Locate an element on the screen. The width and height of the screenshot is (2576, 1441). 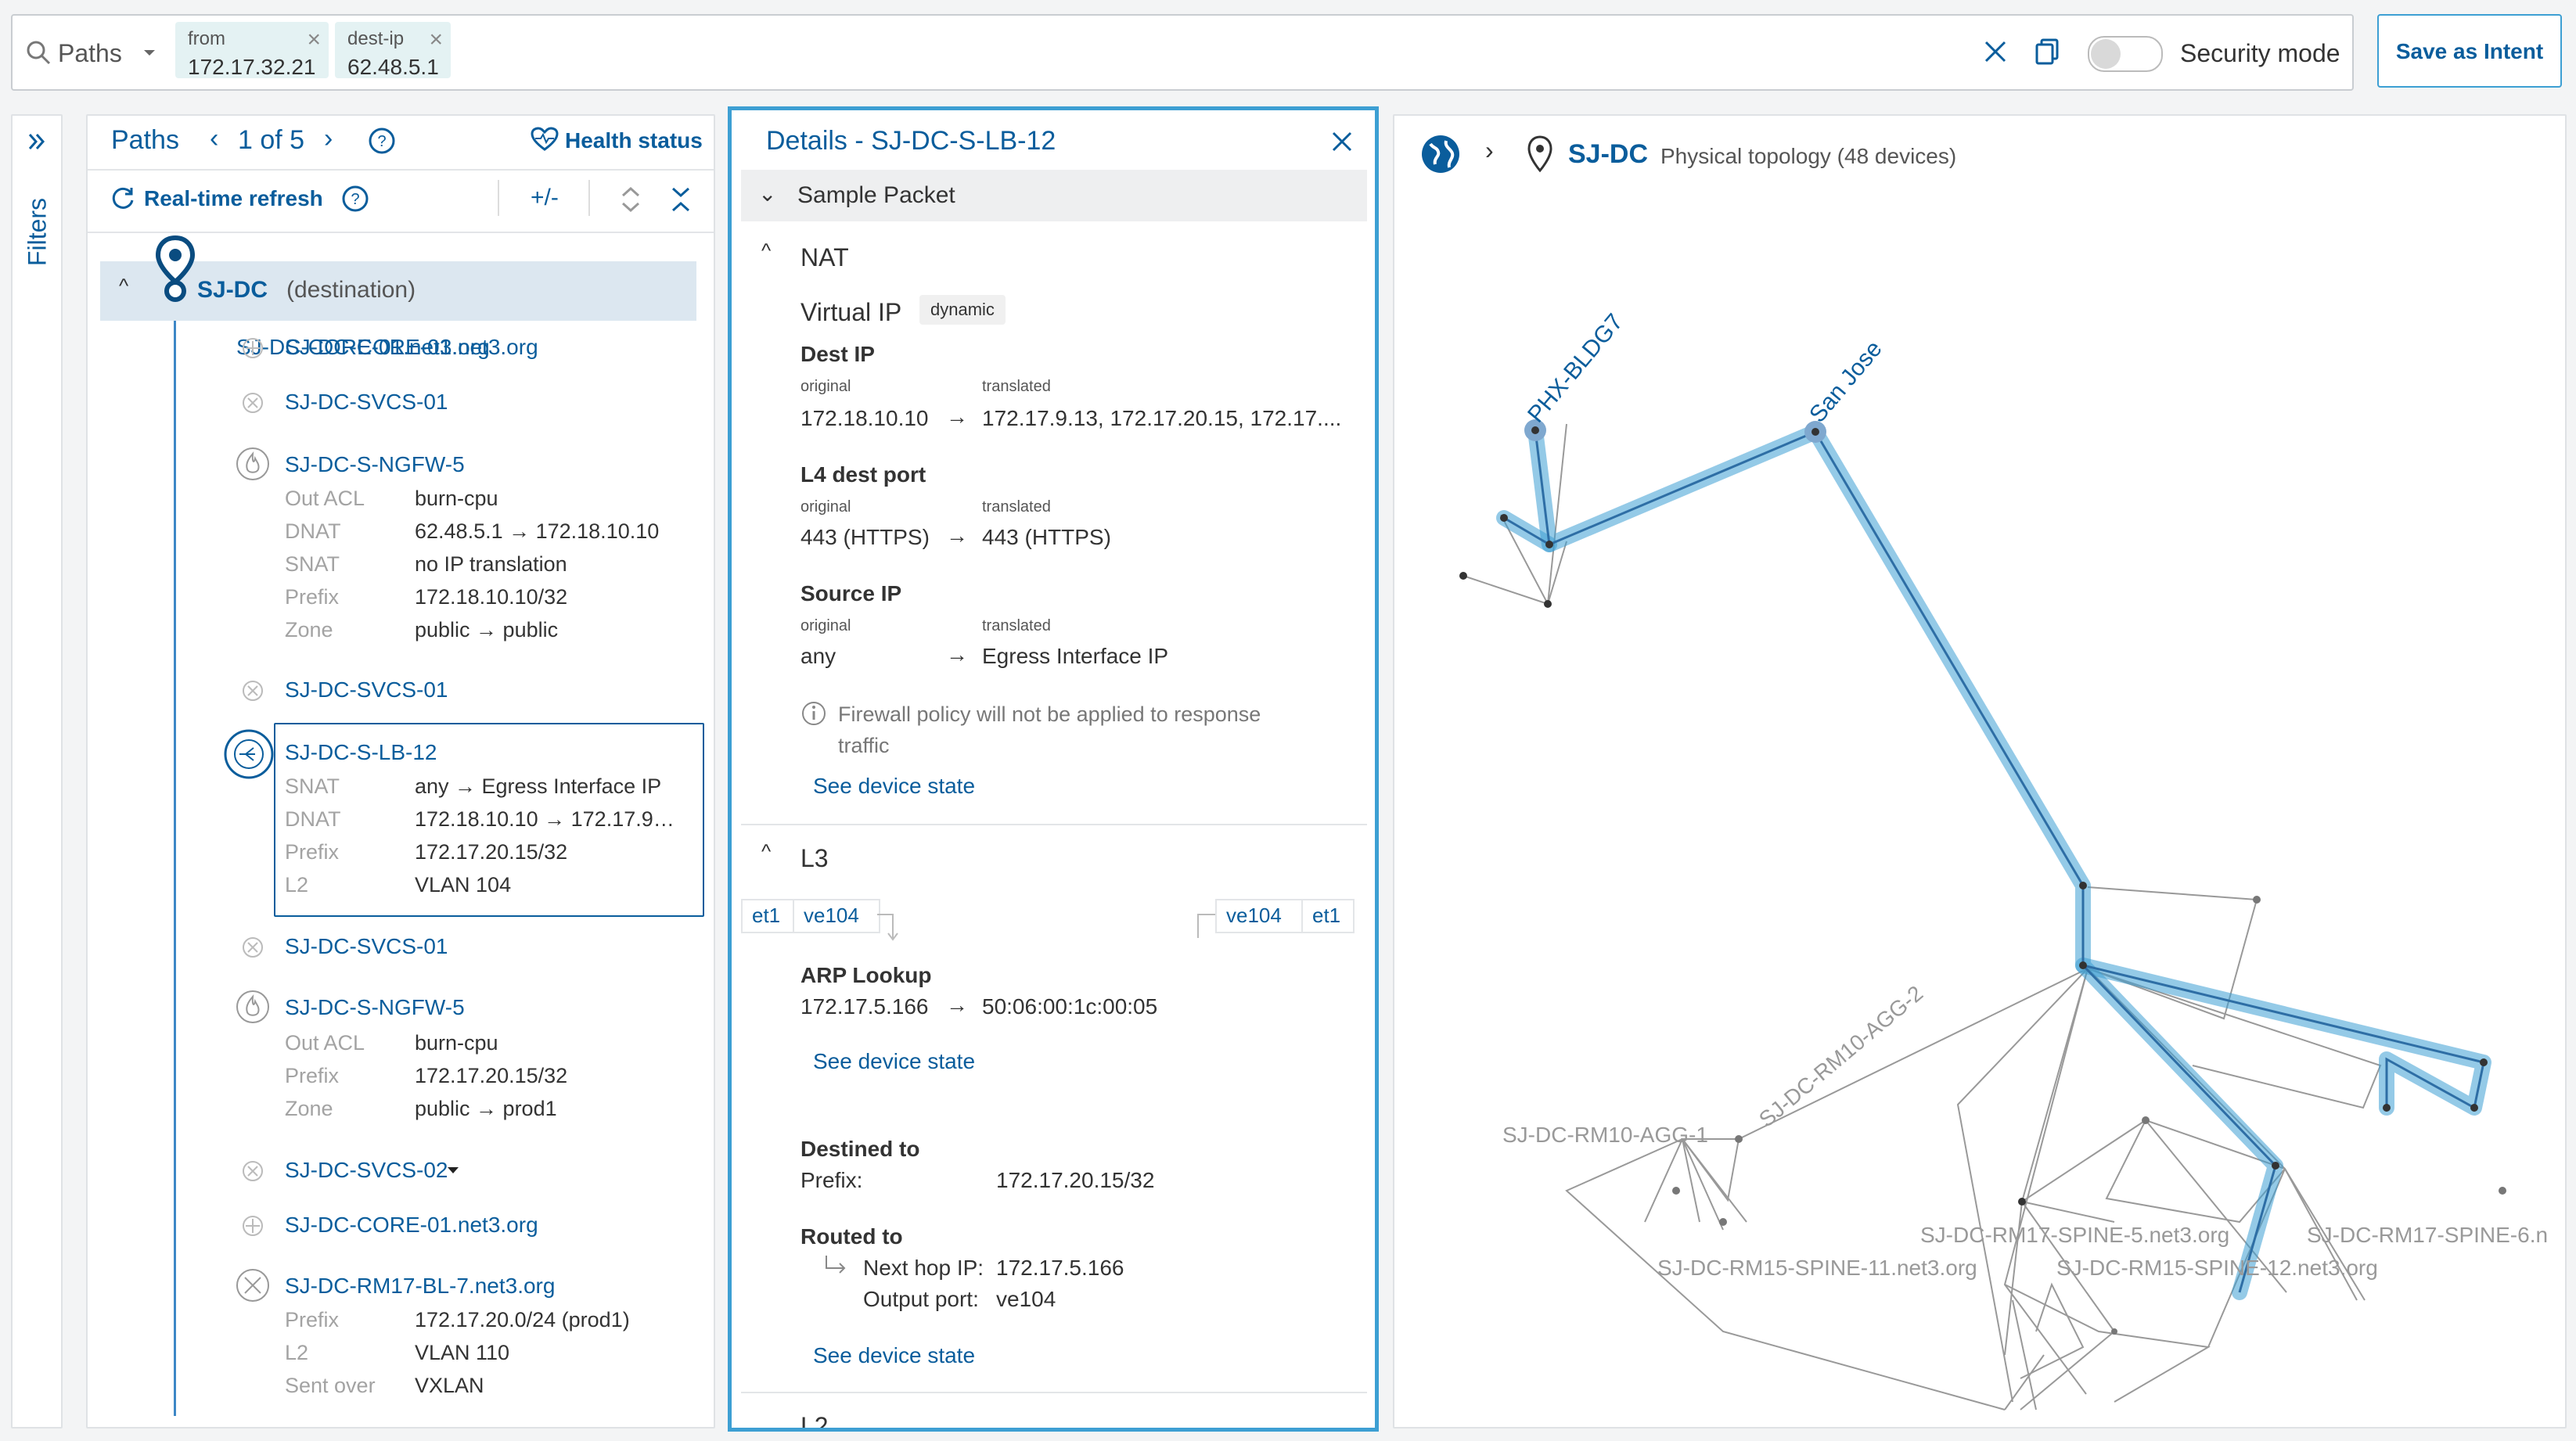
source-ip-original: any is located at coordinates (818, 656).